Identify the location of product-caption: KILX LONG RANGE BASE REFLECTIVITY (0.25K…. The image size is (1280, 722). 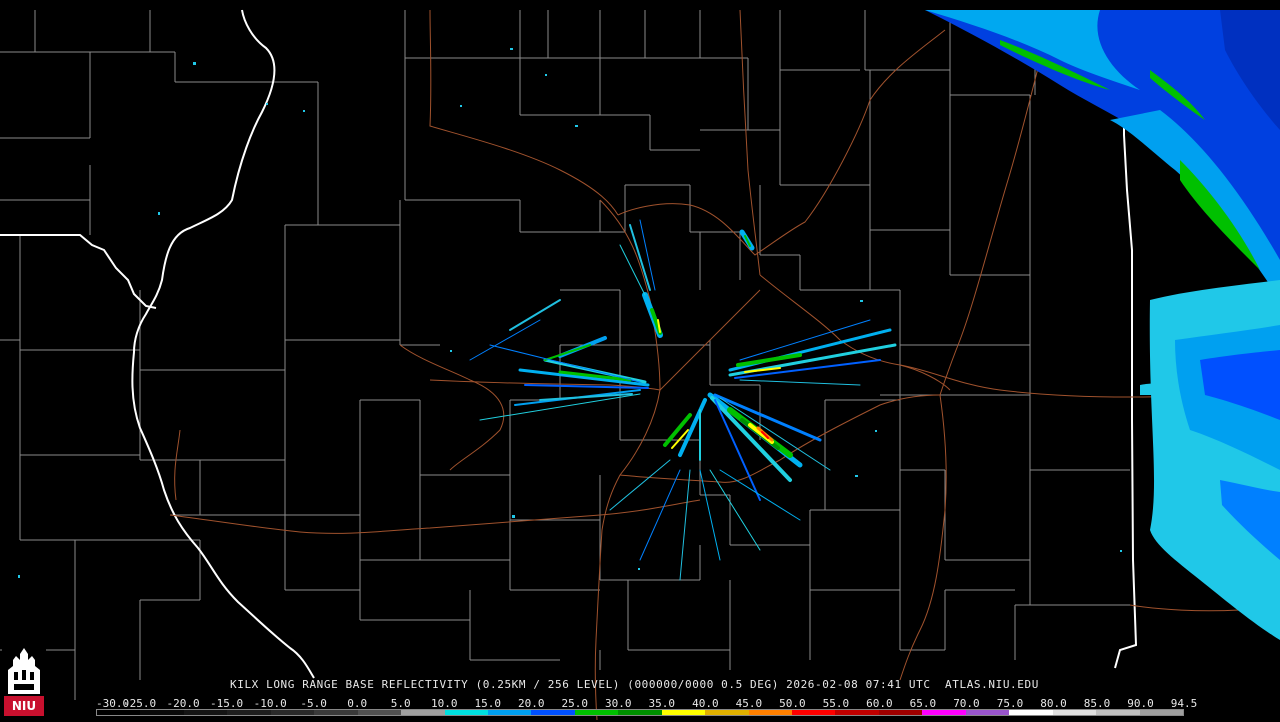
(634, 684).